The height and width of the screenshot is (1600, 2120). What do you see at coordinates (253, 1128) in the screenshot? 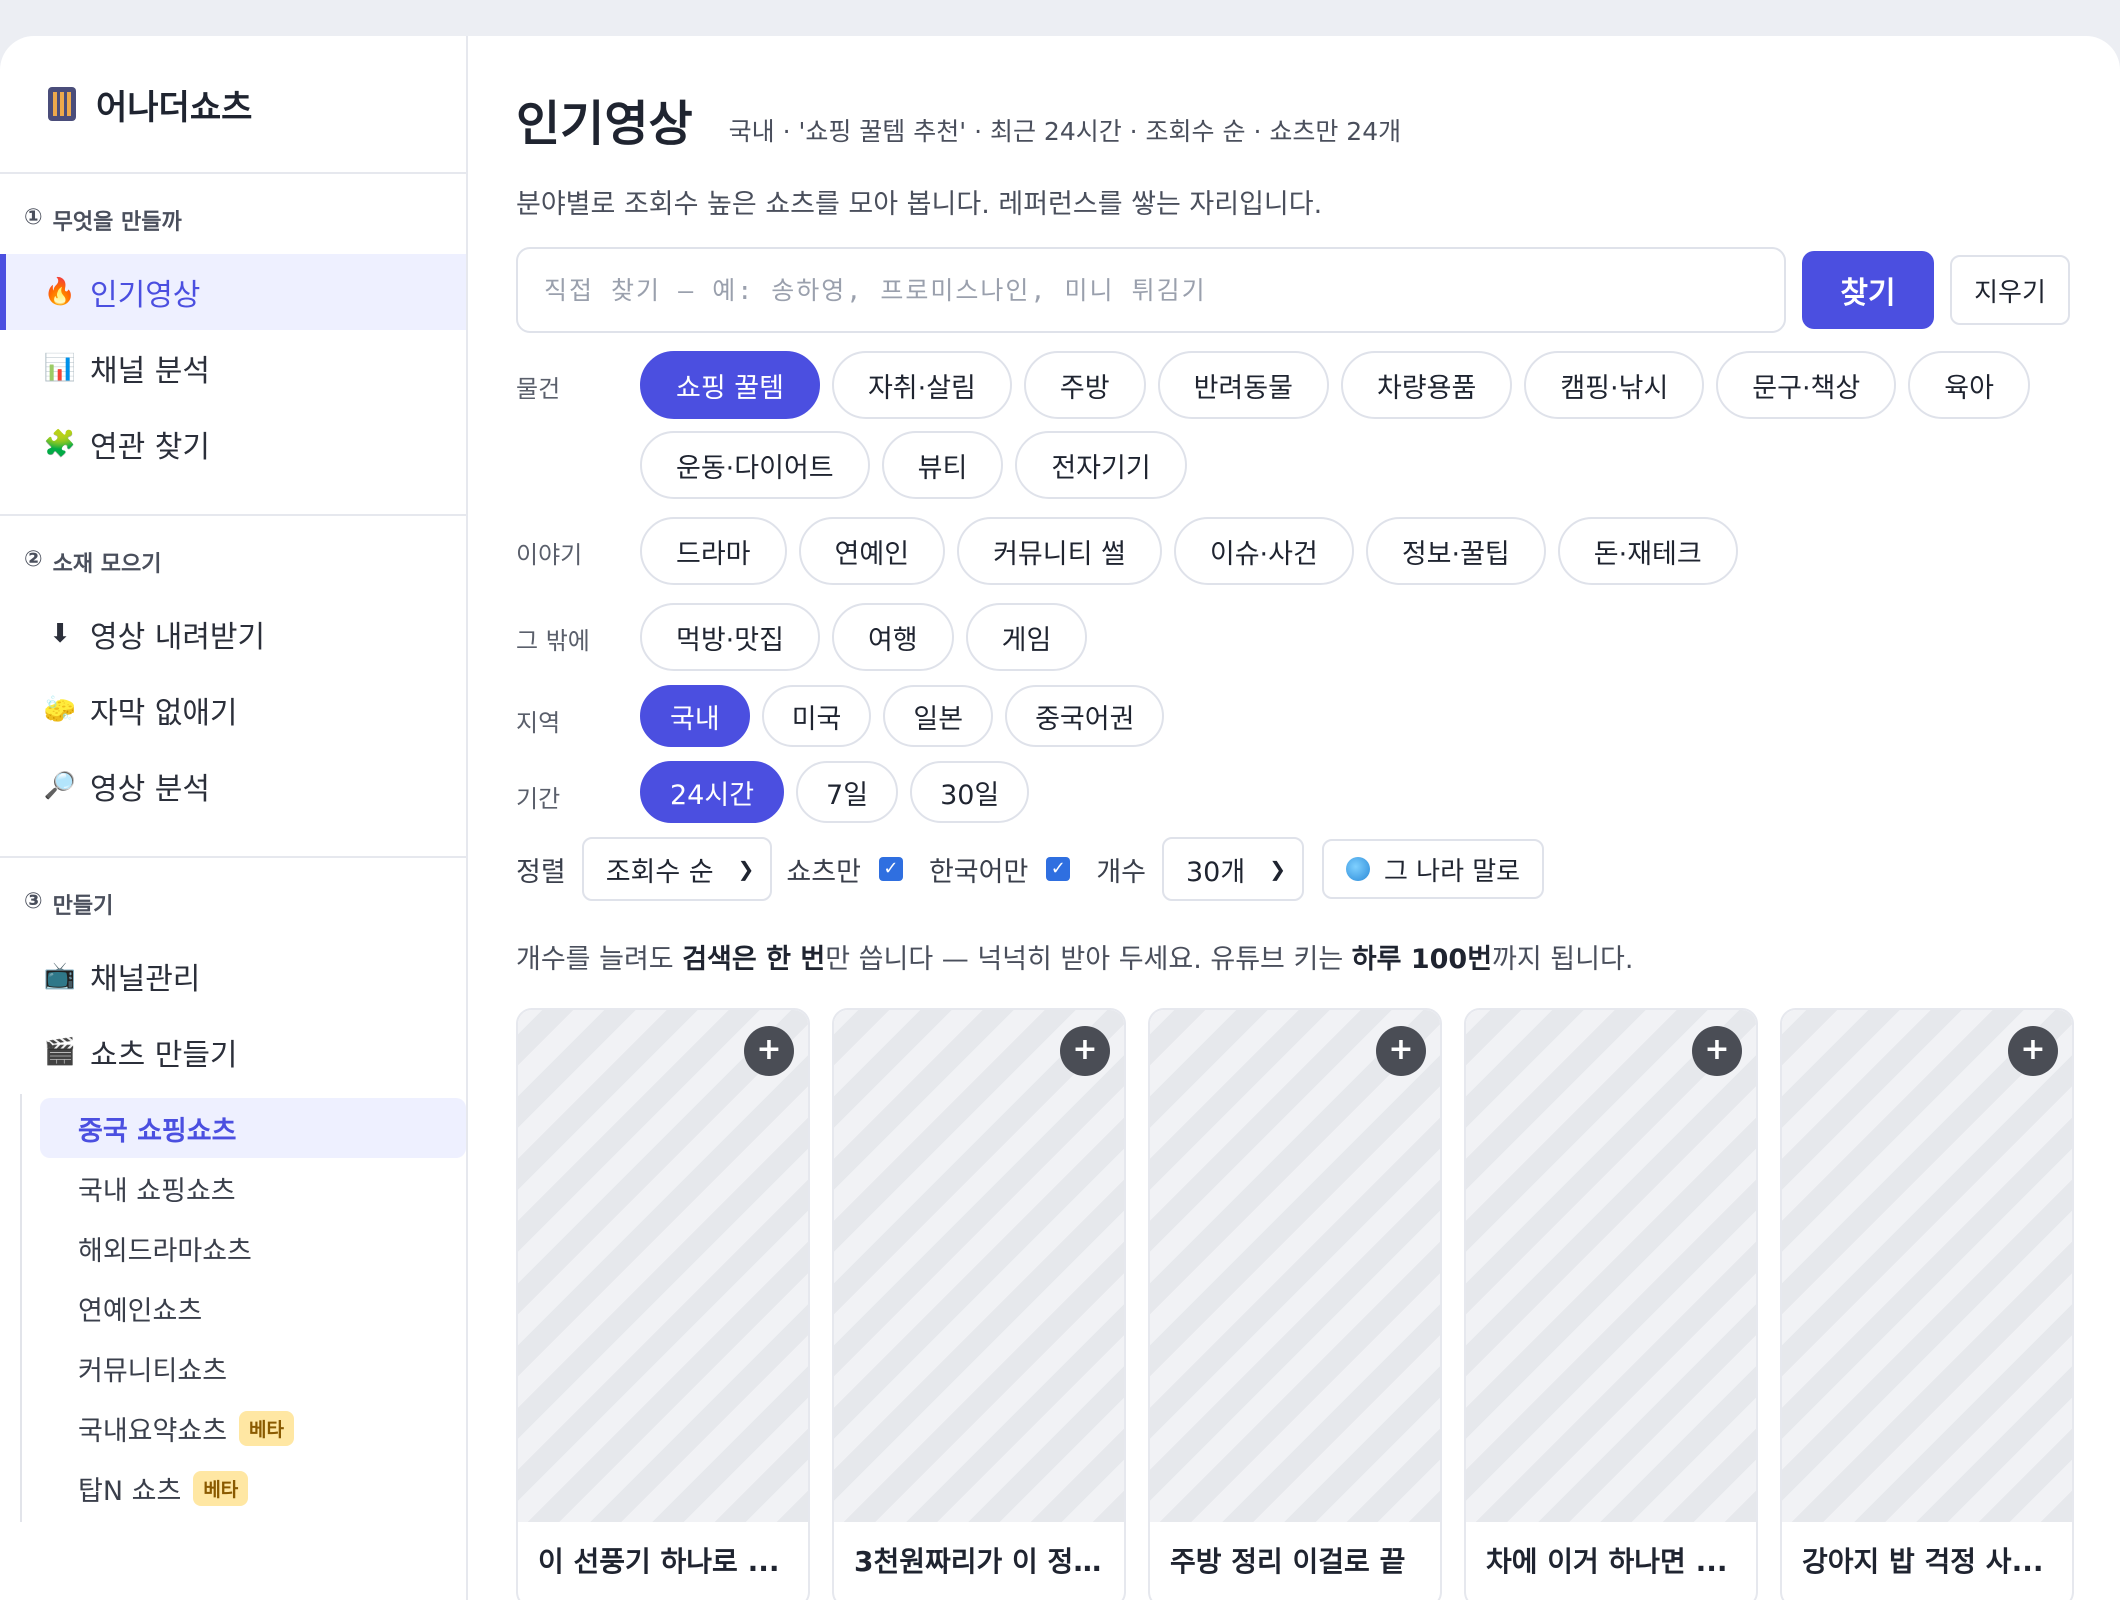
I see `sidebar-sub-item: 중국 쇼핑쇼츠` at bounding box center [253, 1128].